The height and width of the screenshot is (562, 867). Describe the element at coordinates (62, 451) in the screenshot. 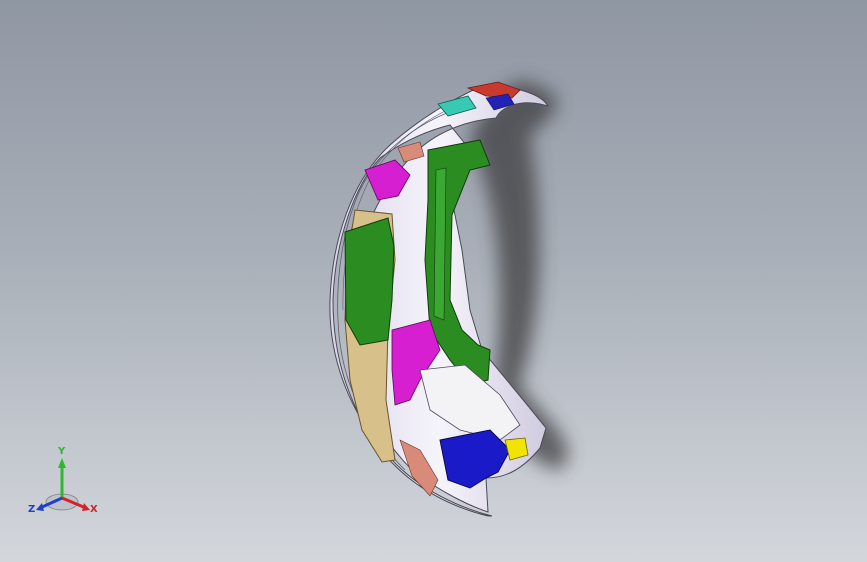

I see `y-axis-label: Y` at that location.